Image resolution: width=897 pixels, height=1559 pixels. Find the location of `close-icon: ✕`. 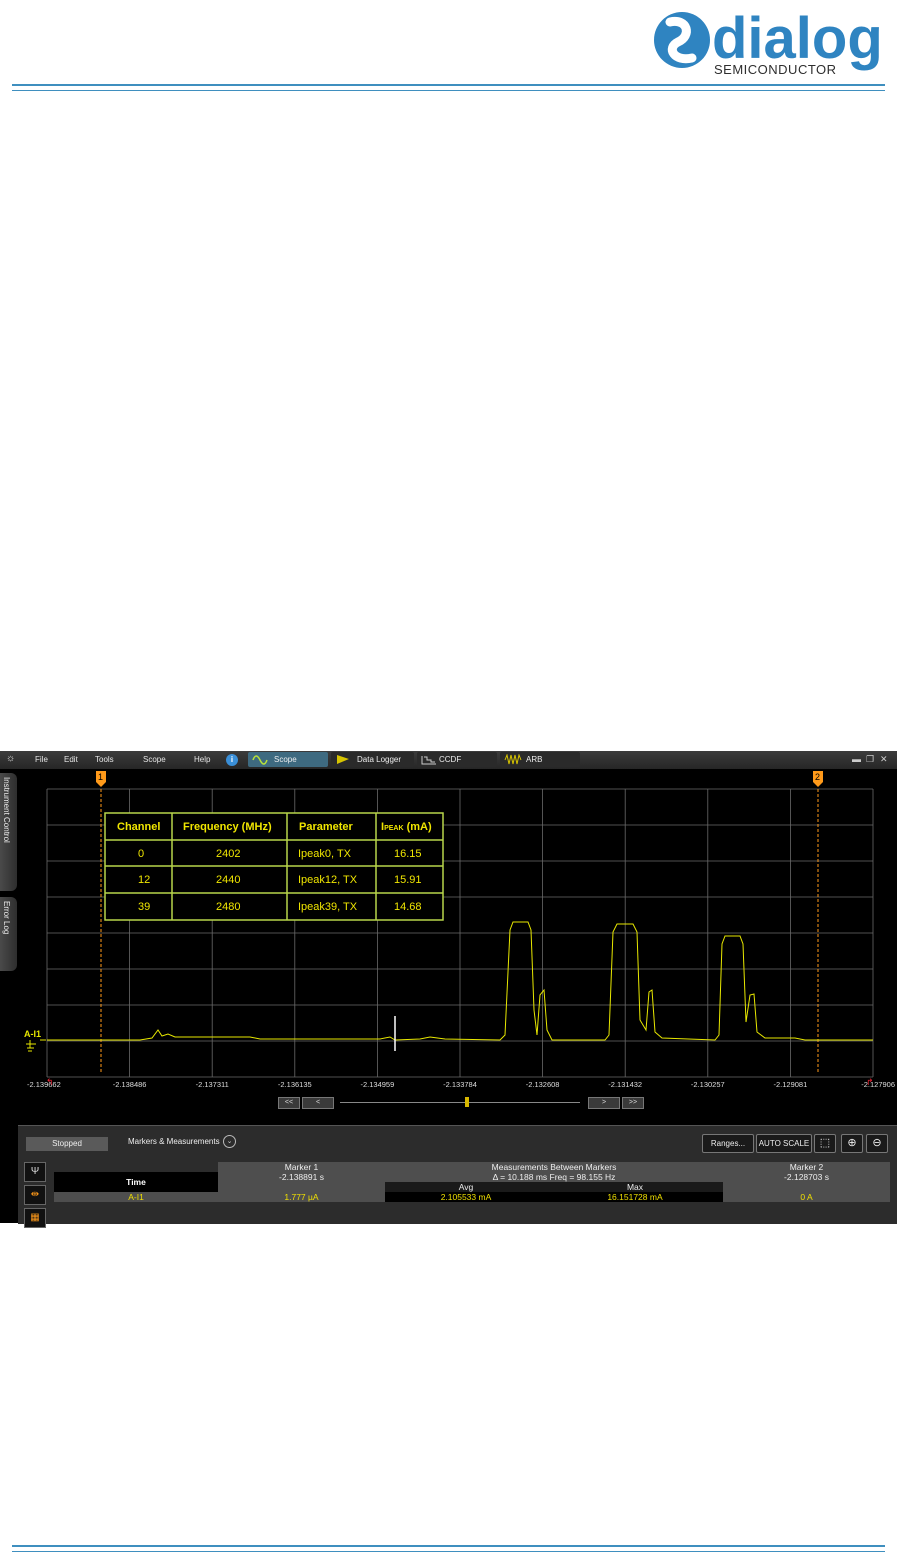

close-icon: ✕ is located at coordinates (884, 759).